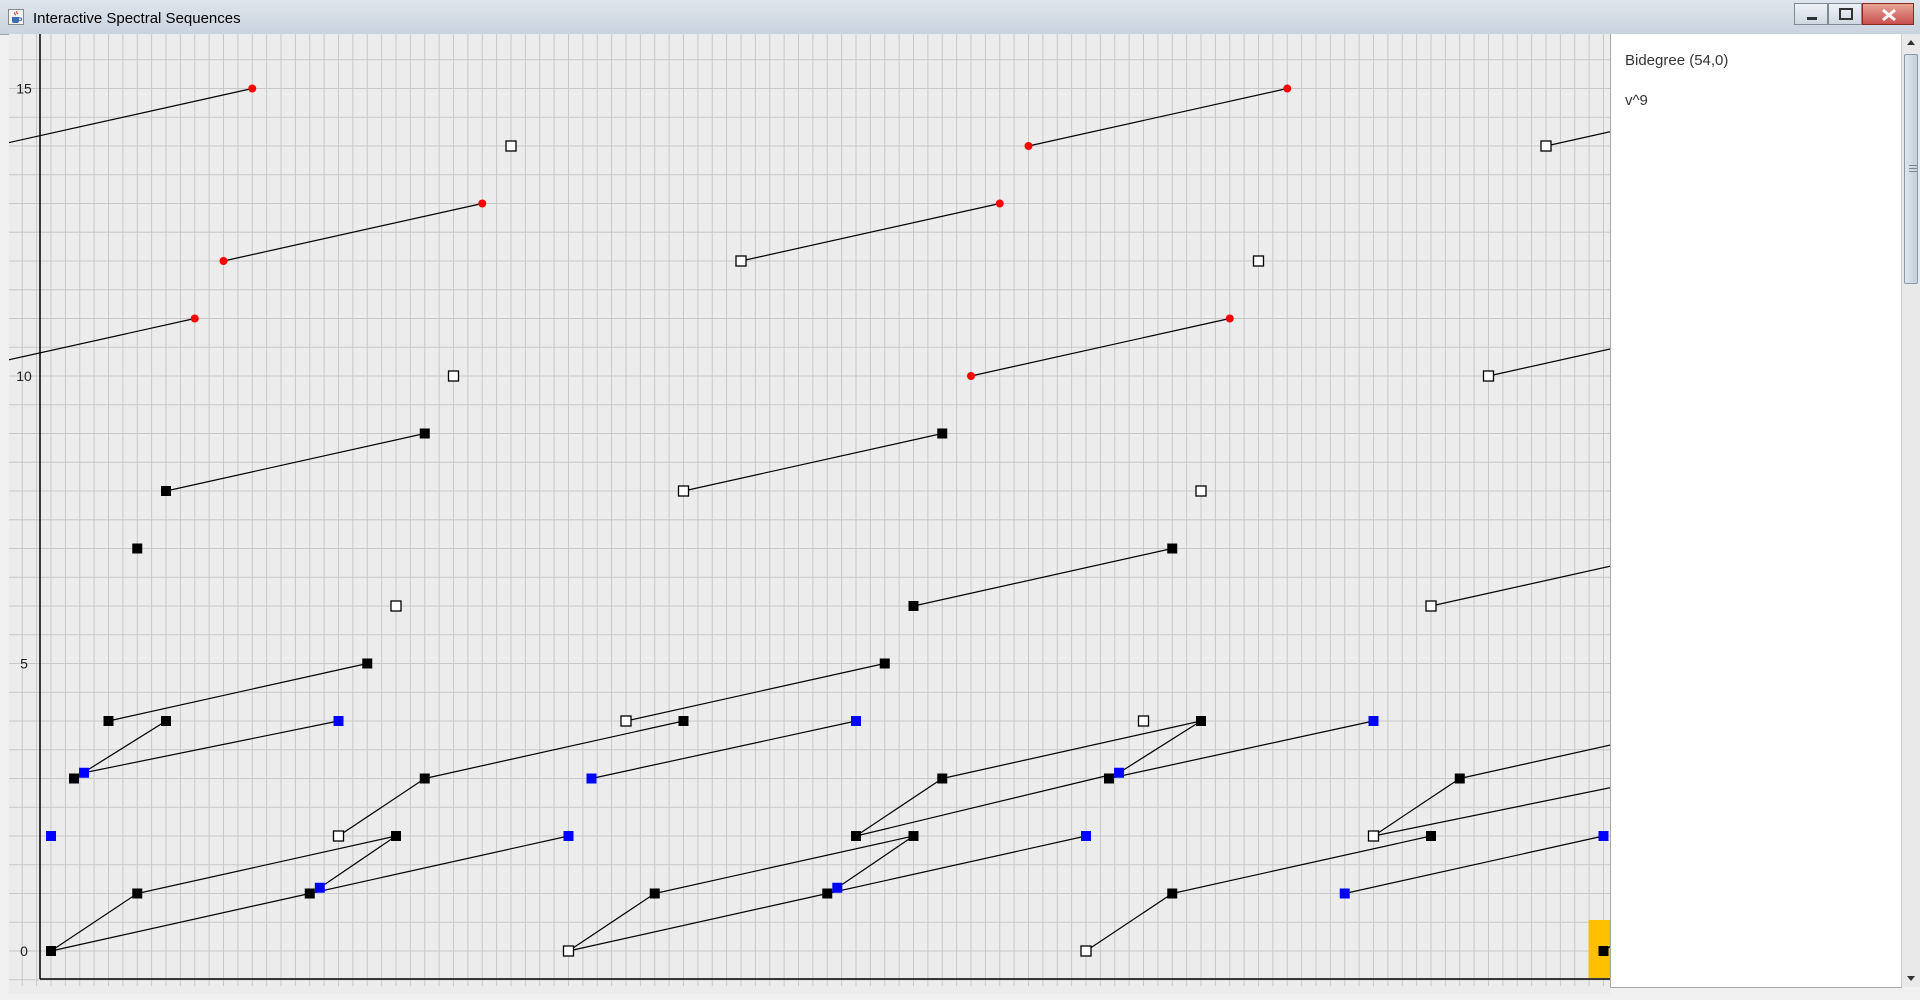 The height and width of the screenshot is (1000, 1920). I want to click on maximize-icon, so click(1846, 14).